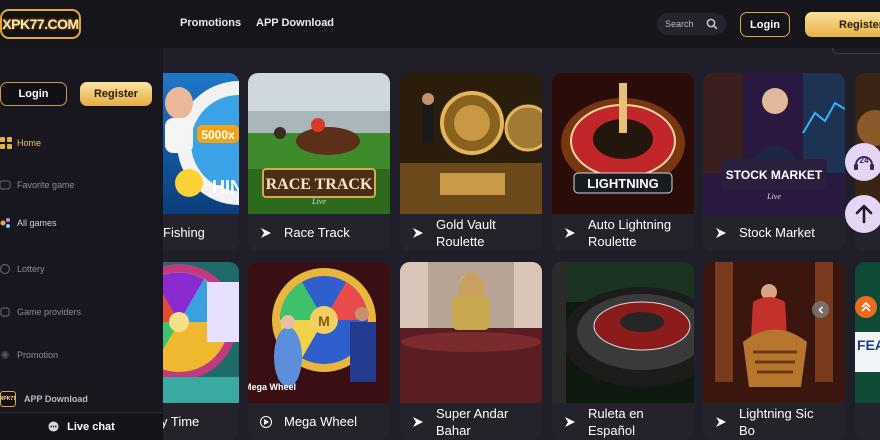  Describe the element at coordinates (453, 430) in the screenshot. I see `game-title-line2: Bahar` at that location.